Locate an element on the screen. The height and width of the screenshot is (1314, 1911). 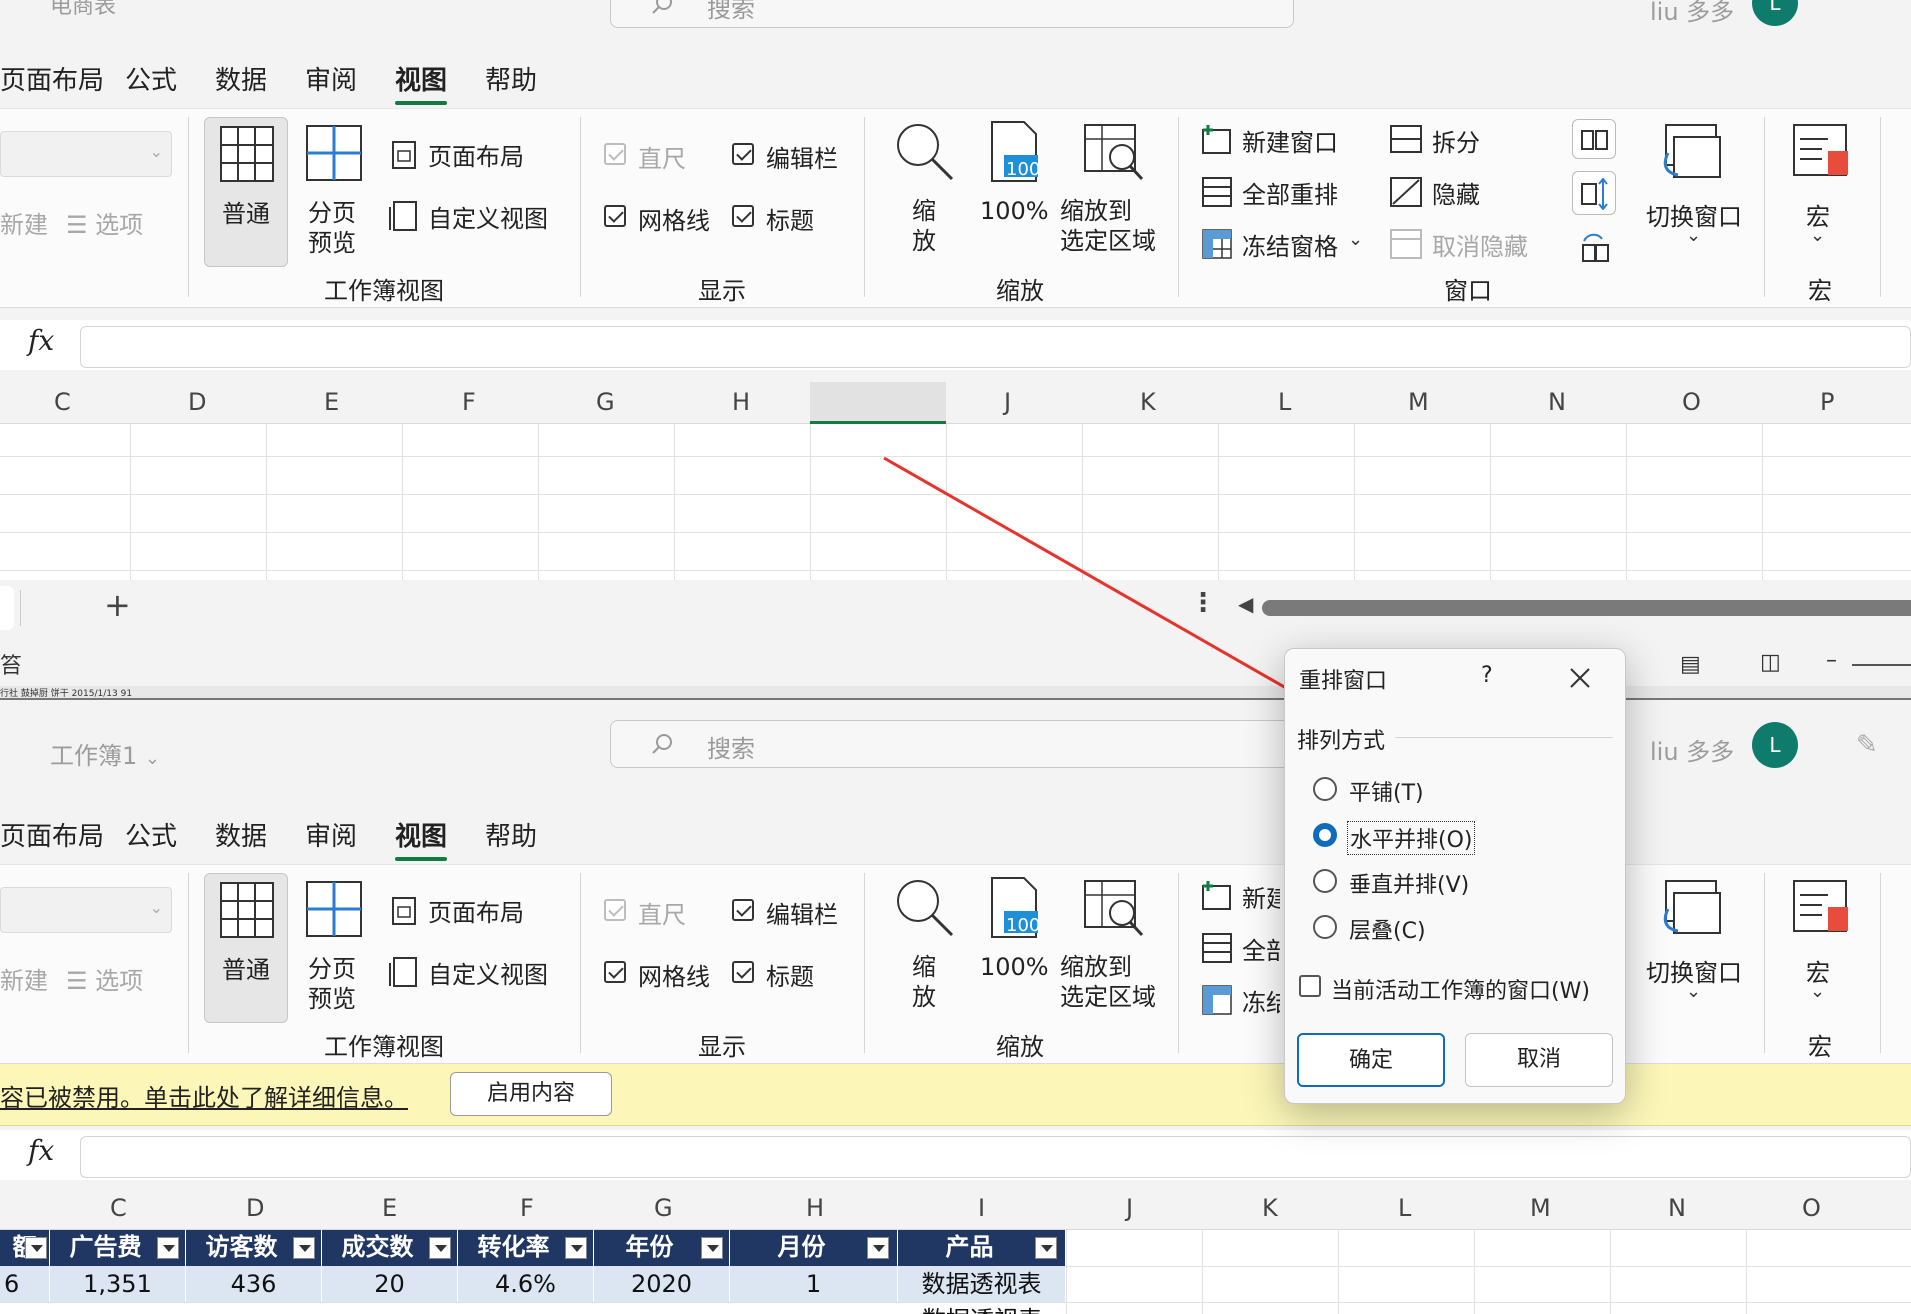
cancel-button: 取消 is located at coordinates (1539, 1060).